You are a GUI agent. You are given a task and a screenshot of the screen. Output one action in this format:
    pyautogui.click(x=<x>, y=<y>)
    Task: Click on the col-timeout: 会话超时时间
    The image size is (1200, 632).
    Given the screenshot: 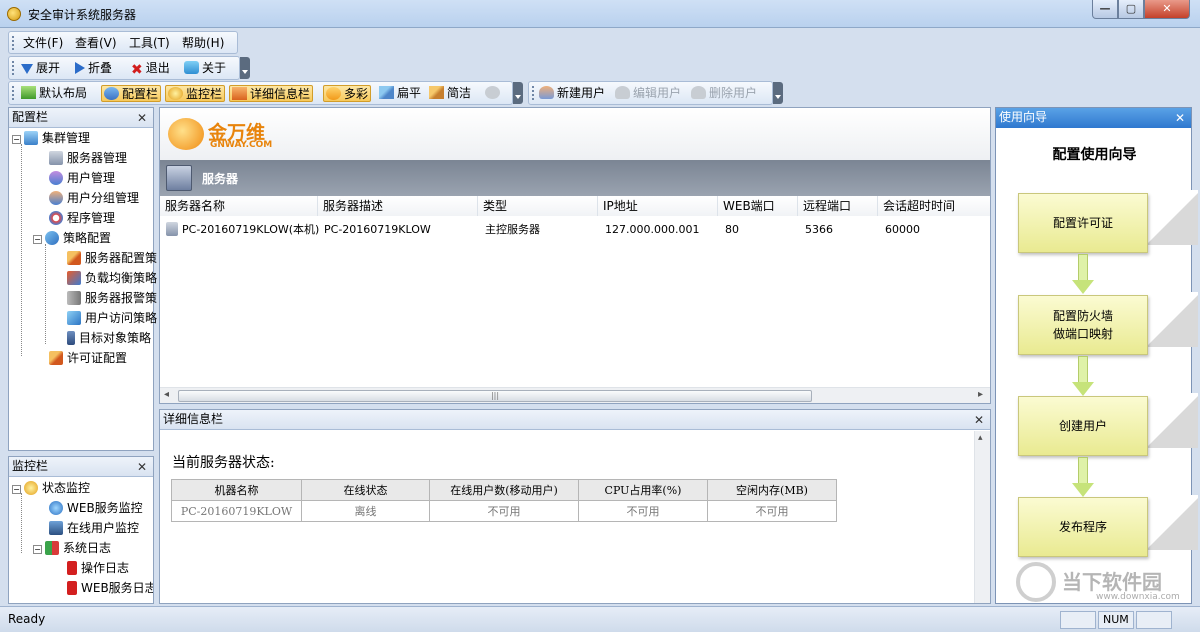 What is the action you would take?
    pyautogui.click(x=934, y=206)
    